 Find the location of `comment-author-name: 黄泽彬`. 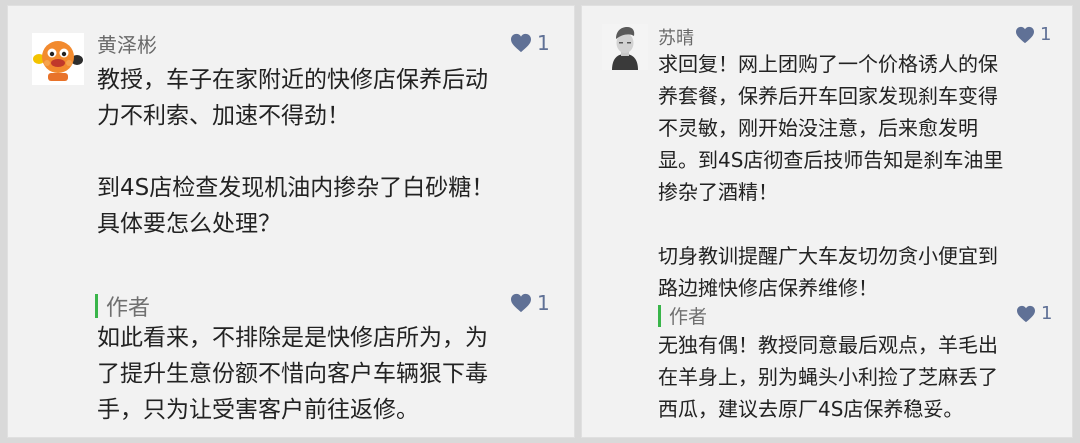

comment-author-name: 黄泽彬 is located at coordinates (127, 43).